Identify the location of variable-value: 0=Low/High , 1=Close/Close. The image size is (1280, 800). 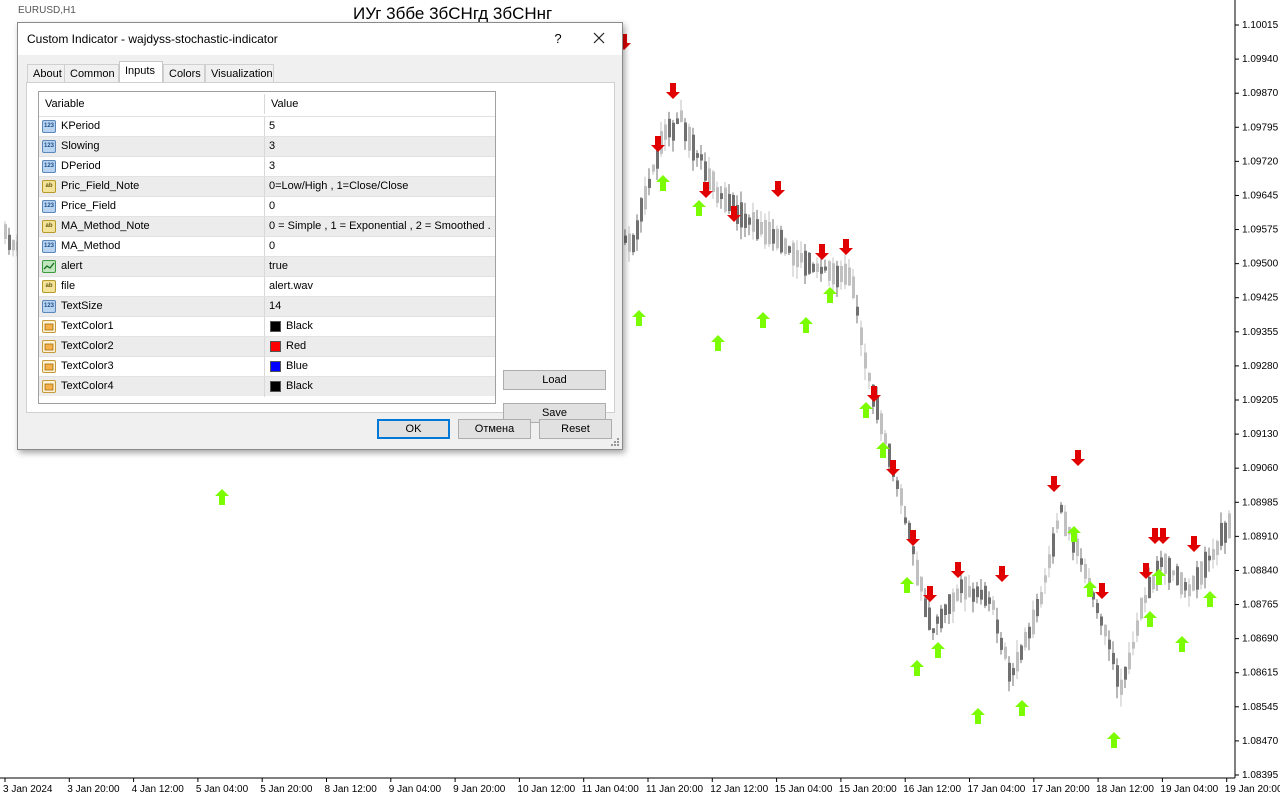
(380, 186).